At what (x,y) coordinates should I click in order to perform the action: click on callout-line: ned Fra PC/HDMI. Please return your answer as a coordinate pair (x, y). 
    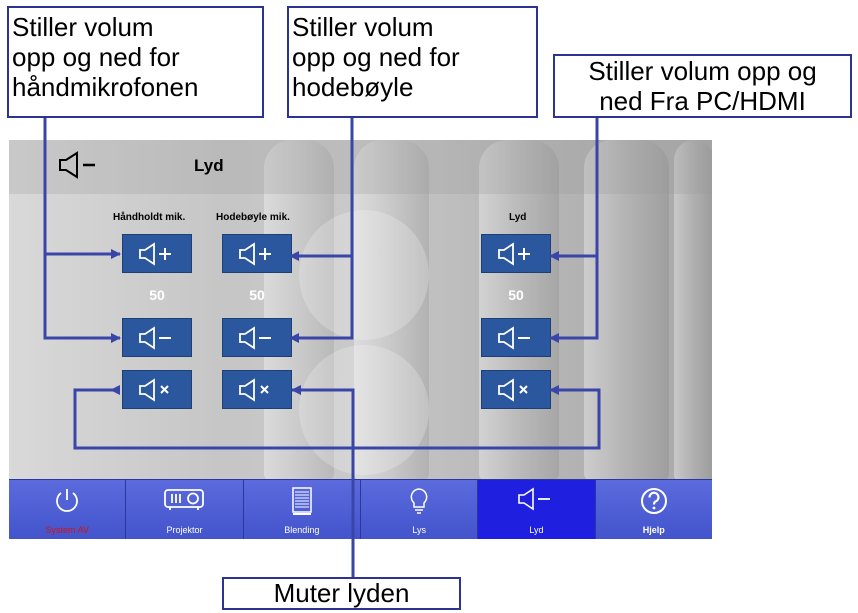
    Looking at the image, I should click on (702, 101).